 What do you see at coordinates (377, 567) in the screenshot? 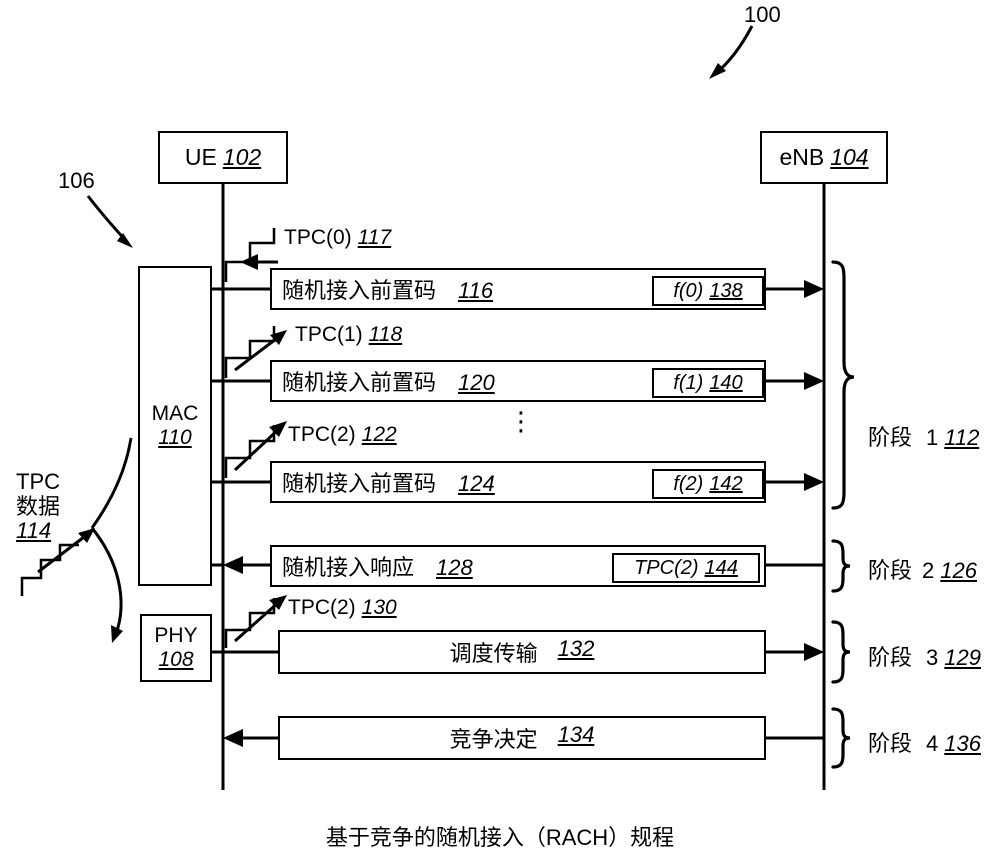
I see `message-4-text: 随机接入响应 128` at bounding box center [377, 567].